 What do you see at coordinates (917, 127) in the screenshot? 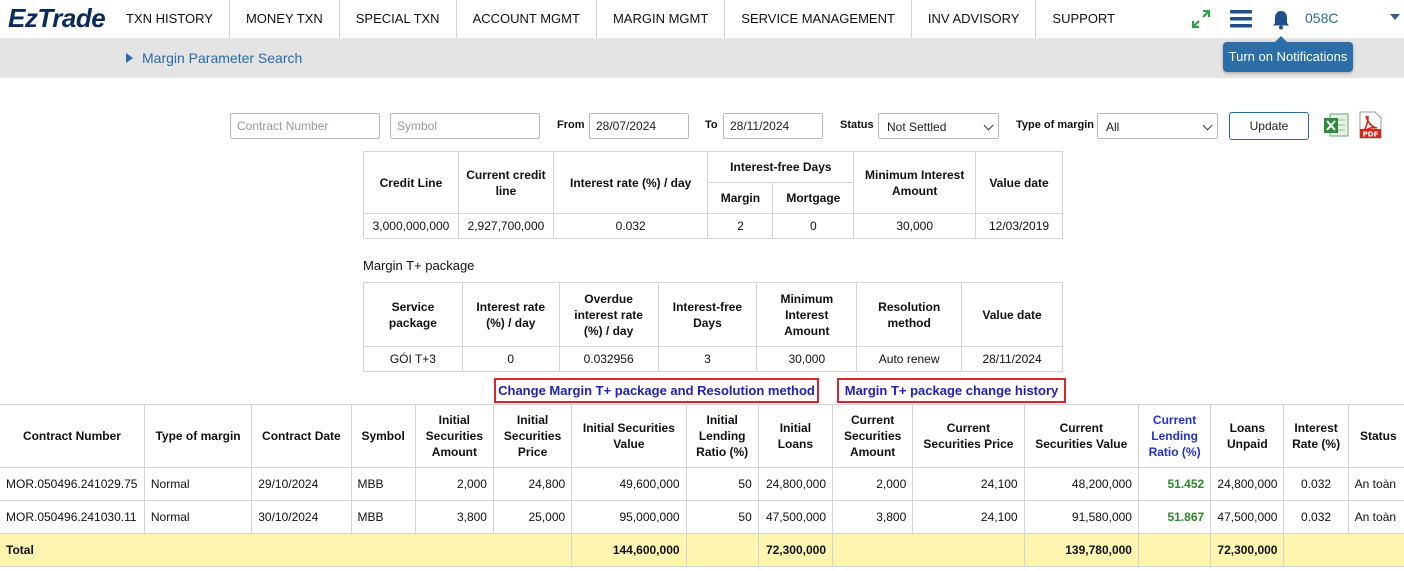
I see `status-select-value: Not Settled` at bounding box center [917, 127].